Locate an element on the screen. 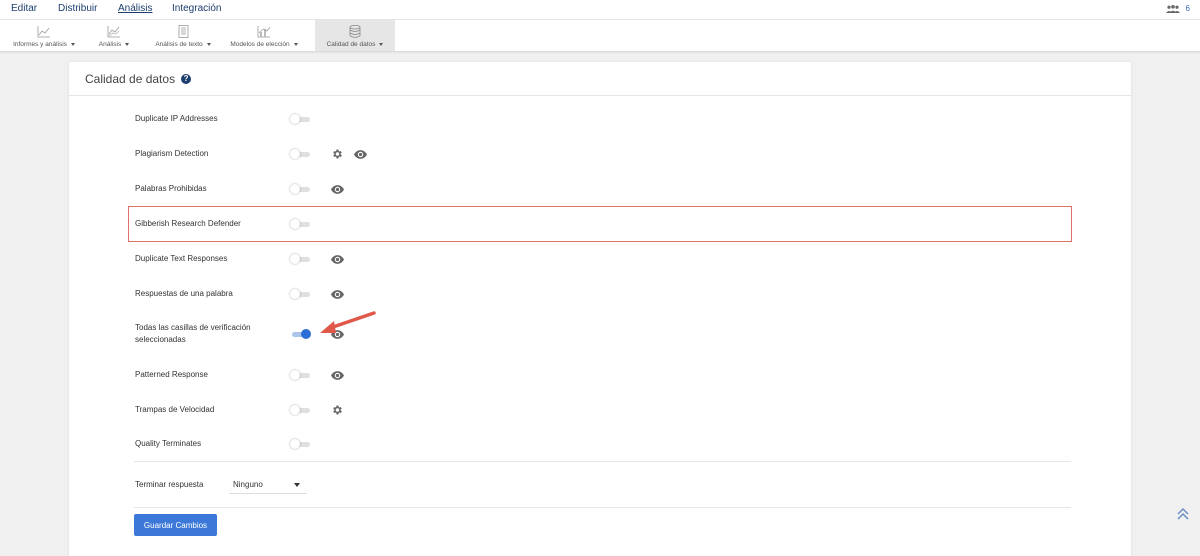 This screenshot has height=556, width=1200. setting-row-palabras-prohibidas: Palabras Prohibidas is located at coordinates (239, 189).